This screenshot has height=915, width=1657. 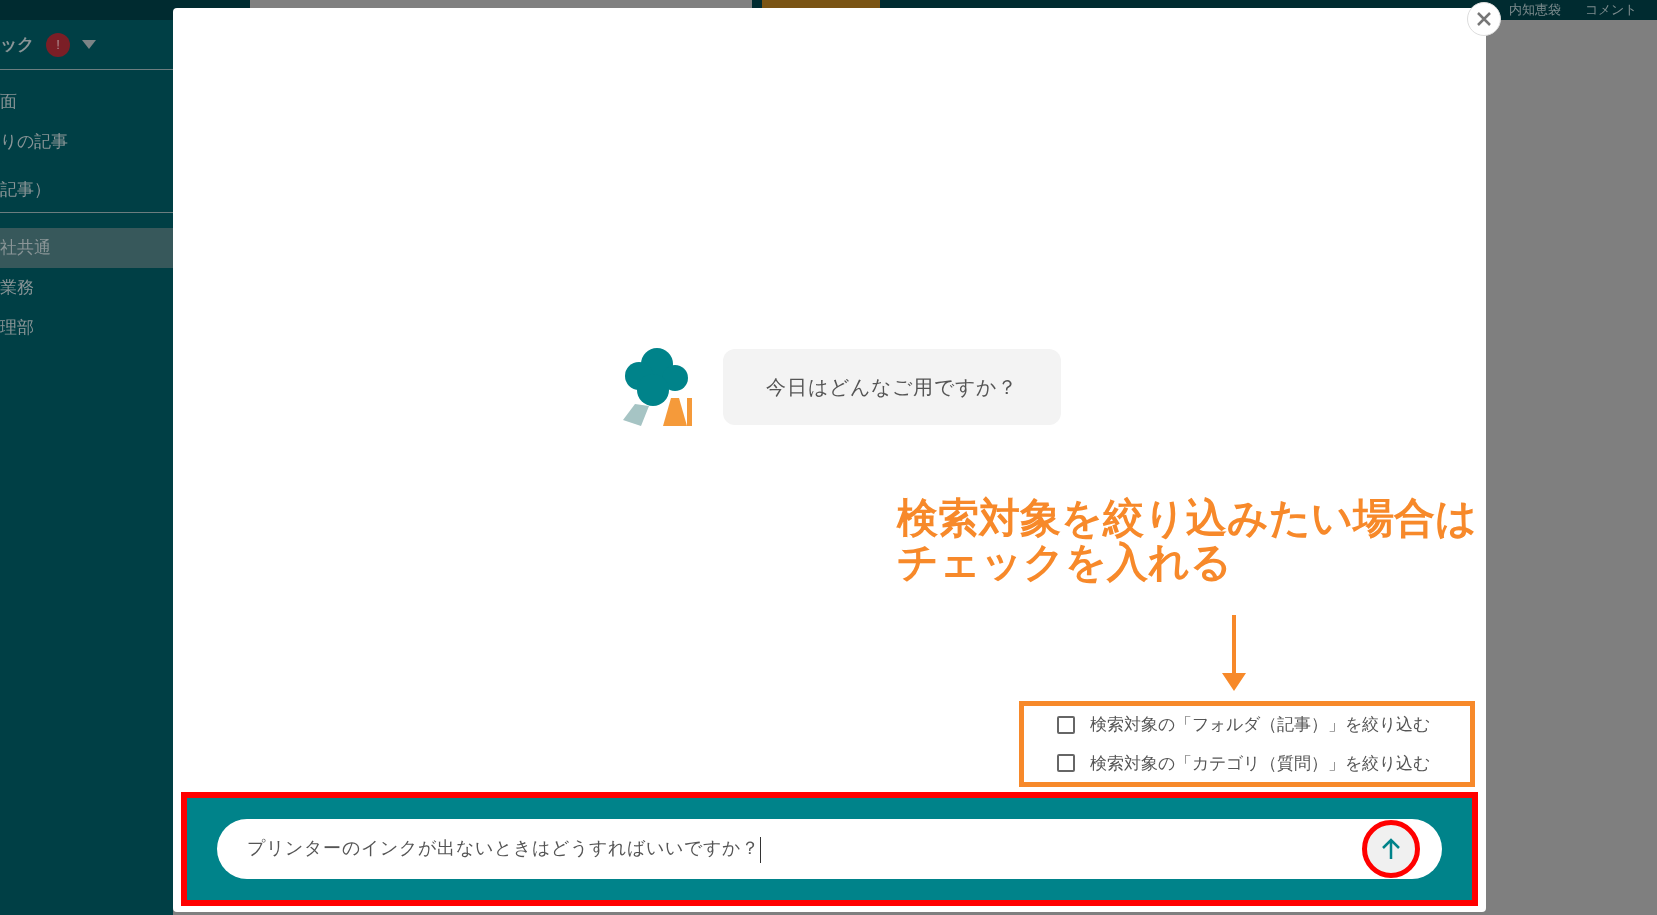 I want to click on sidebar-item: りの記事, so click(x=86, y=142).